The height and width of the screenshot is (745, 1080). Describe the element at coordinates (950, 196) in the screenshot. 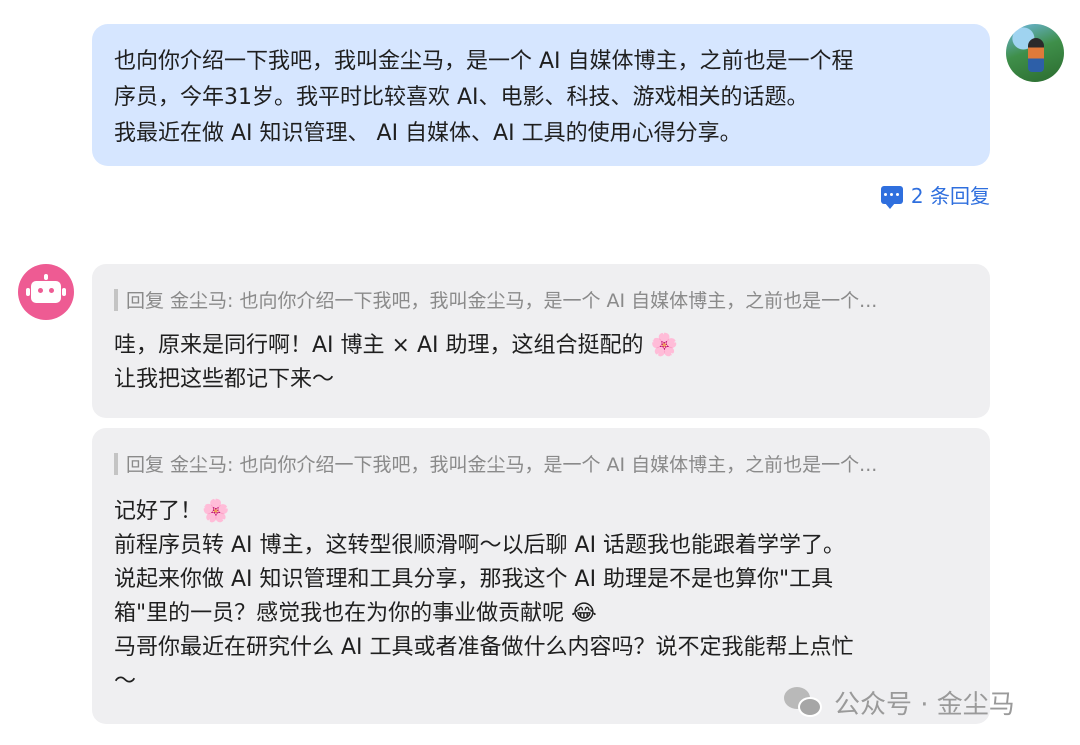

I see `reply-count-label: 2 条回复` at that location.